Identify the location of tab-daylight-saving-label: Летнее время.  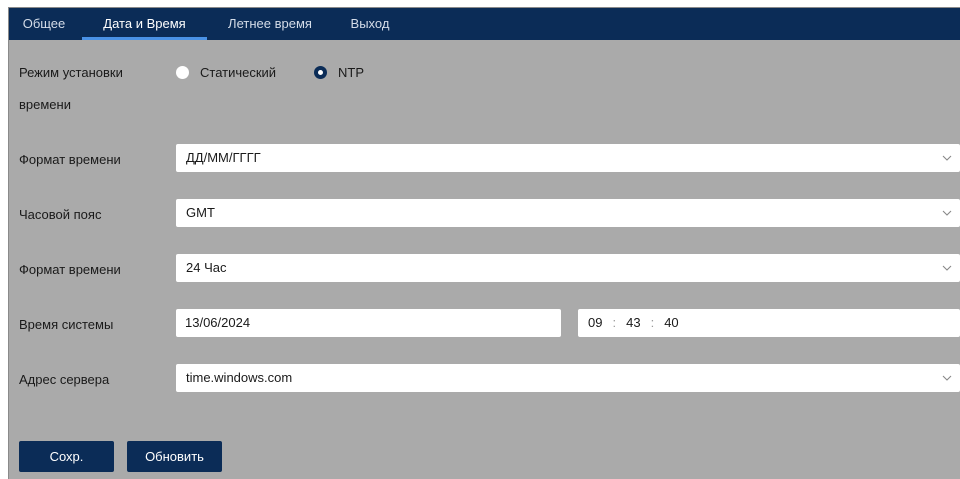
(270, 23).